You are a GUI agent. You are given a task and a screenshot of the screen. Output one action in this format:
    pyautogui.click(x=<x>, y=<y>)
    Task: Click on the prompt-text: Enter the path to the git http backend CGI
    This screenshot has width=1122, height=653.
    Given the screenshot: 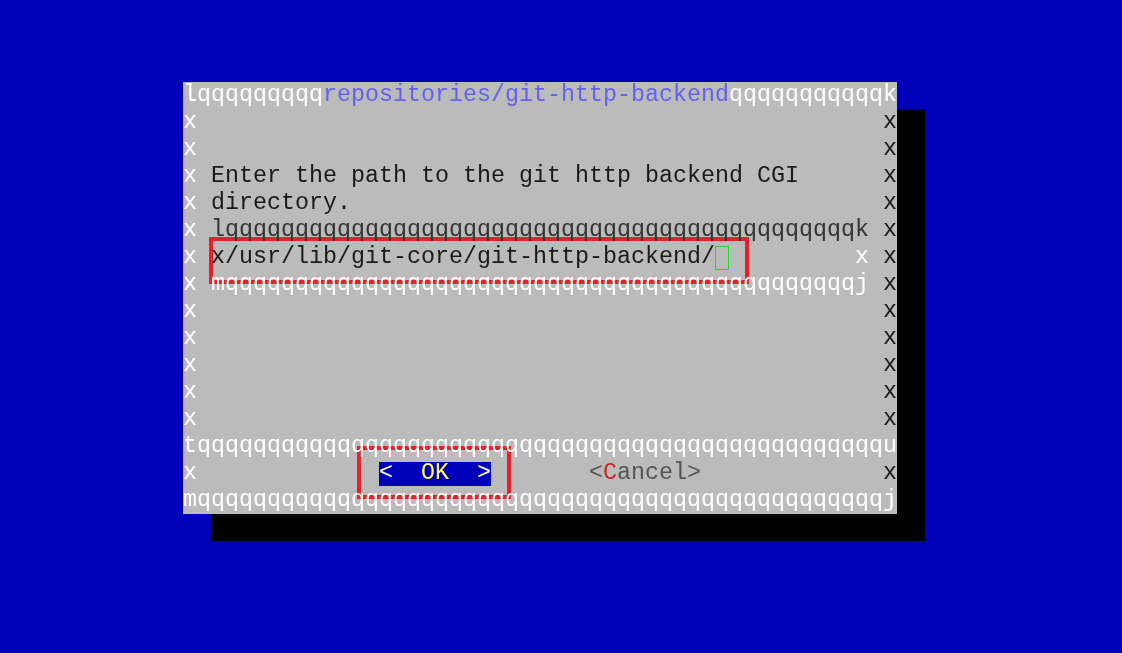 What is the action you would take?
    pyautogui.click(x=505, y=176)
    